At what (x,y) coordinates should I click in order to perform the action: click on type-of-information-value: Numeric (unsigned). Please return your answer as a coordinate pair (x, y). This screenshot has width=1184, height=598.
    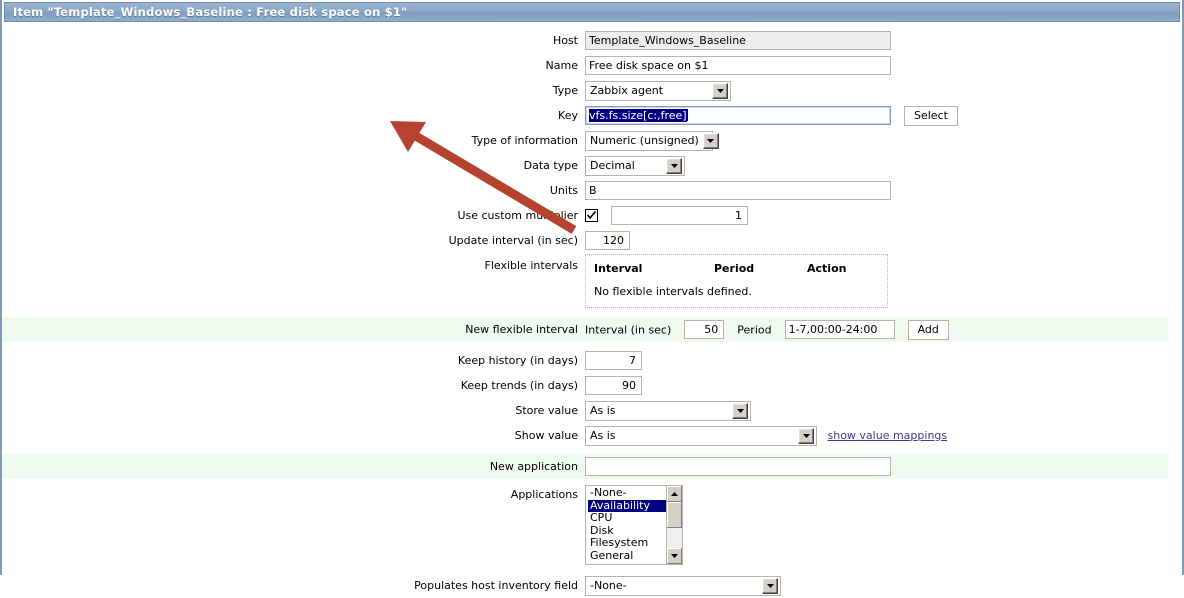
    Looking at the image, I should click on (644, 140).